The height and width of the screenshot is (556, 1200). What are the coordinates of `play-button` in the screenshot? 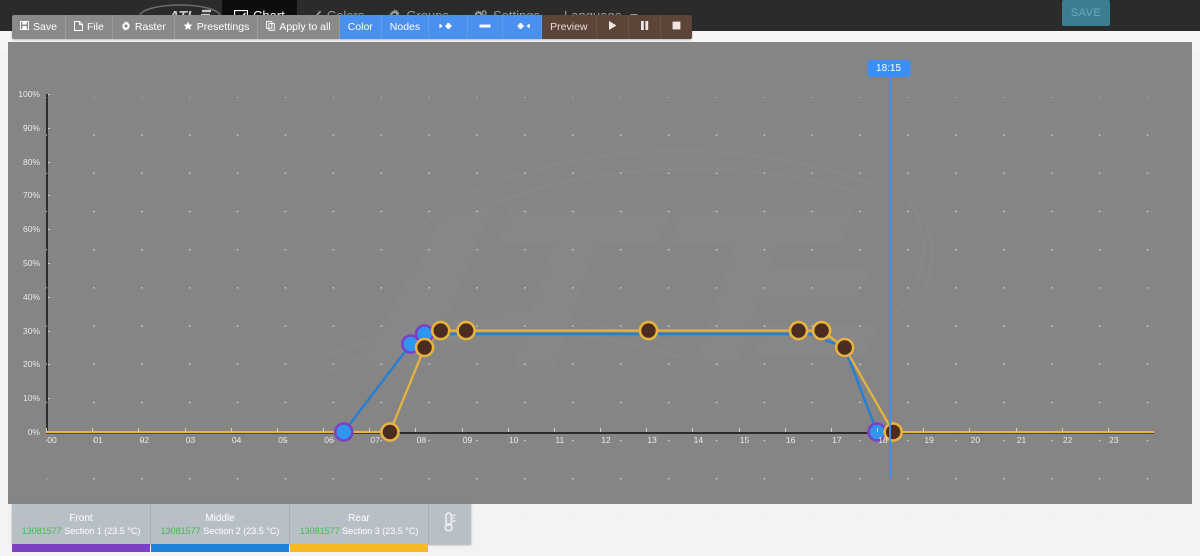 It's located at (612, 27).